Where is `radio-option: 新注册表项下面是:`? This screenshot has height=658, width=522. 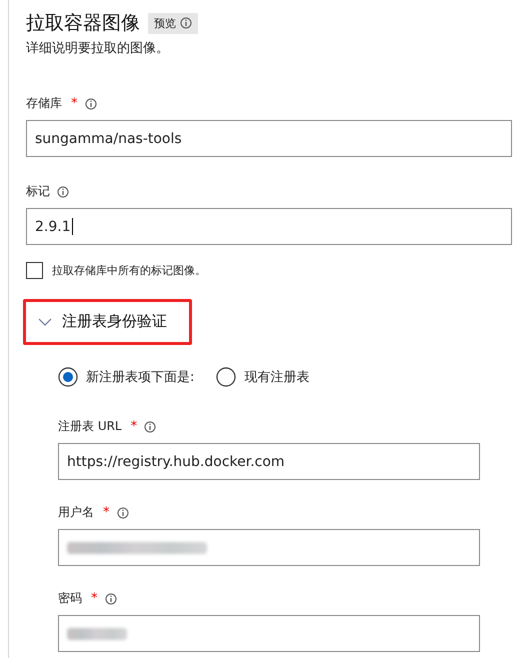
radio-option: 新注册表项下面是: is located at coordinates (126, 377).